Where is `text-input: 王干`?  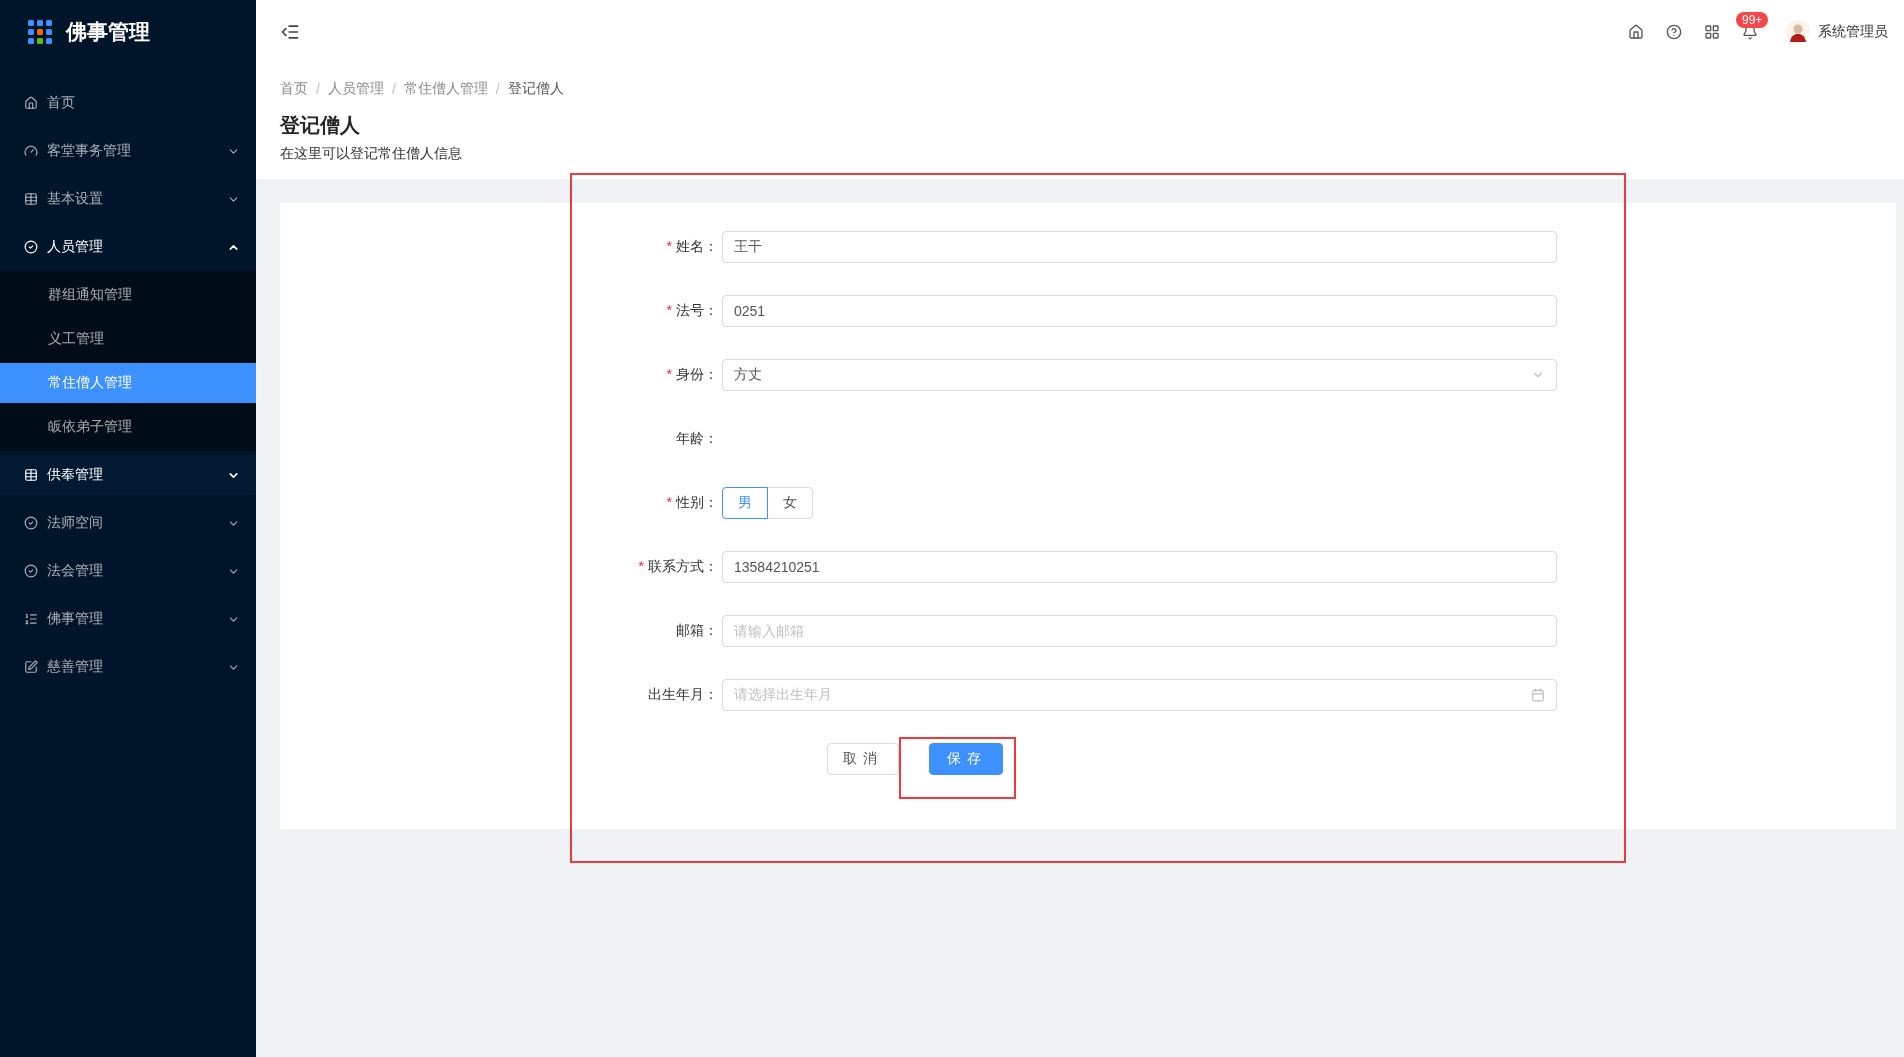 text-input: 王干 is located at coordinates (1139, 247).